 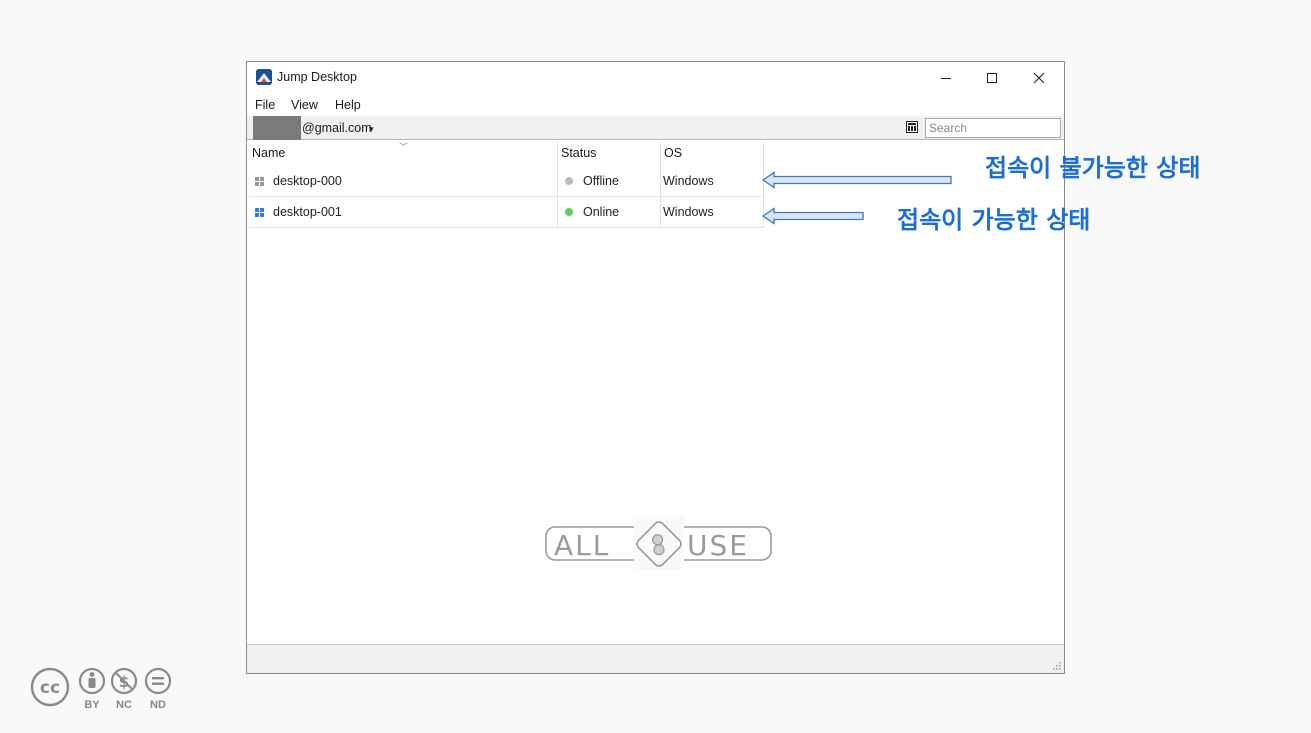 I want to click on allsuse-watermark-logo: ALL USE, so click(x=659, y=547).